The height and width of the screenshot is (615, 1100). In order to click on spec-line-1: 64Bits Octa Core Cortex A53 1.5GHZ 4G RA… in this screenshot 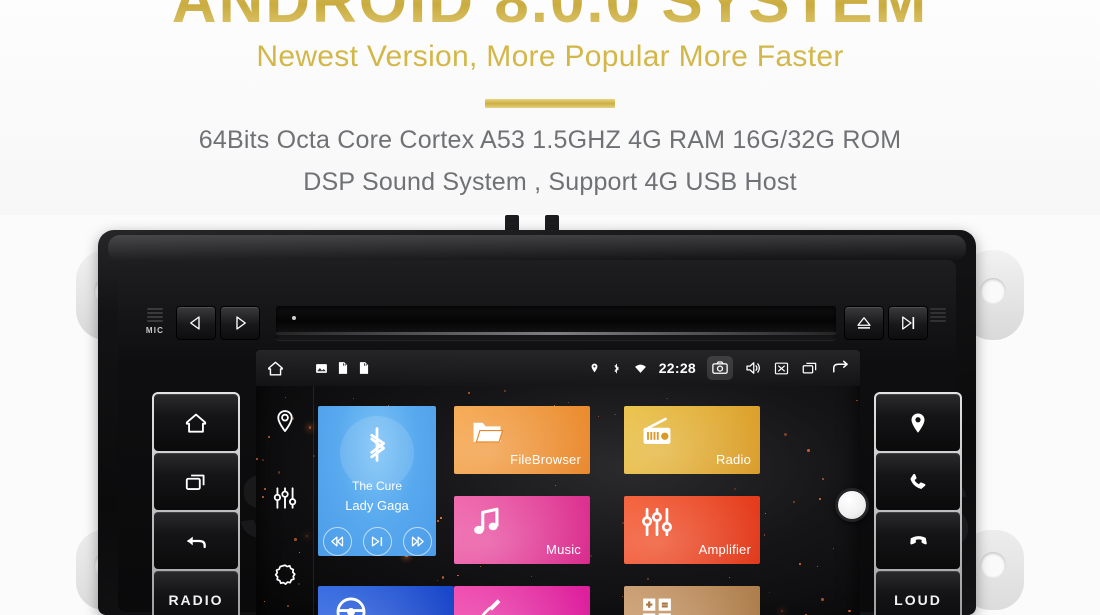, I will do `click(550, 140)`.